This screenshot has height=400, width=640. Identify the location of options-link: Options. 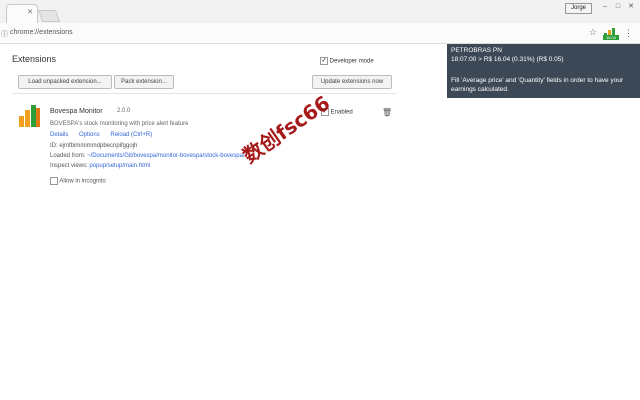
(89, 135).